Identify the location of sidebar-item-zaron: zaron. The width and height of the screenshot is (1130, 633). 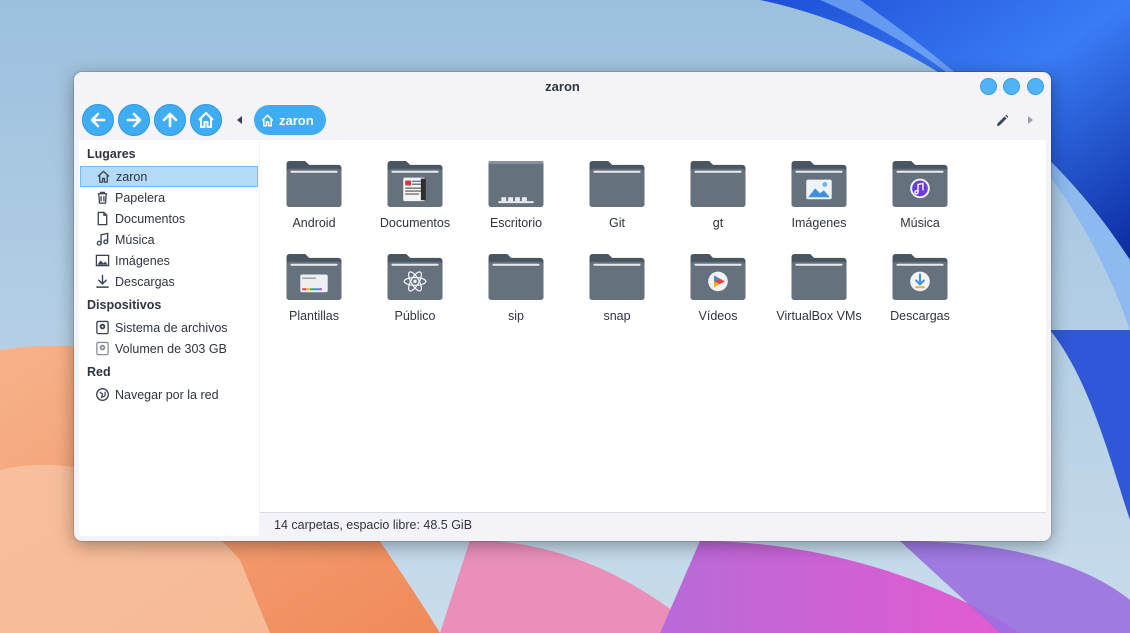
(169, 176).